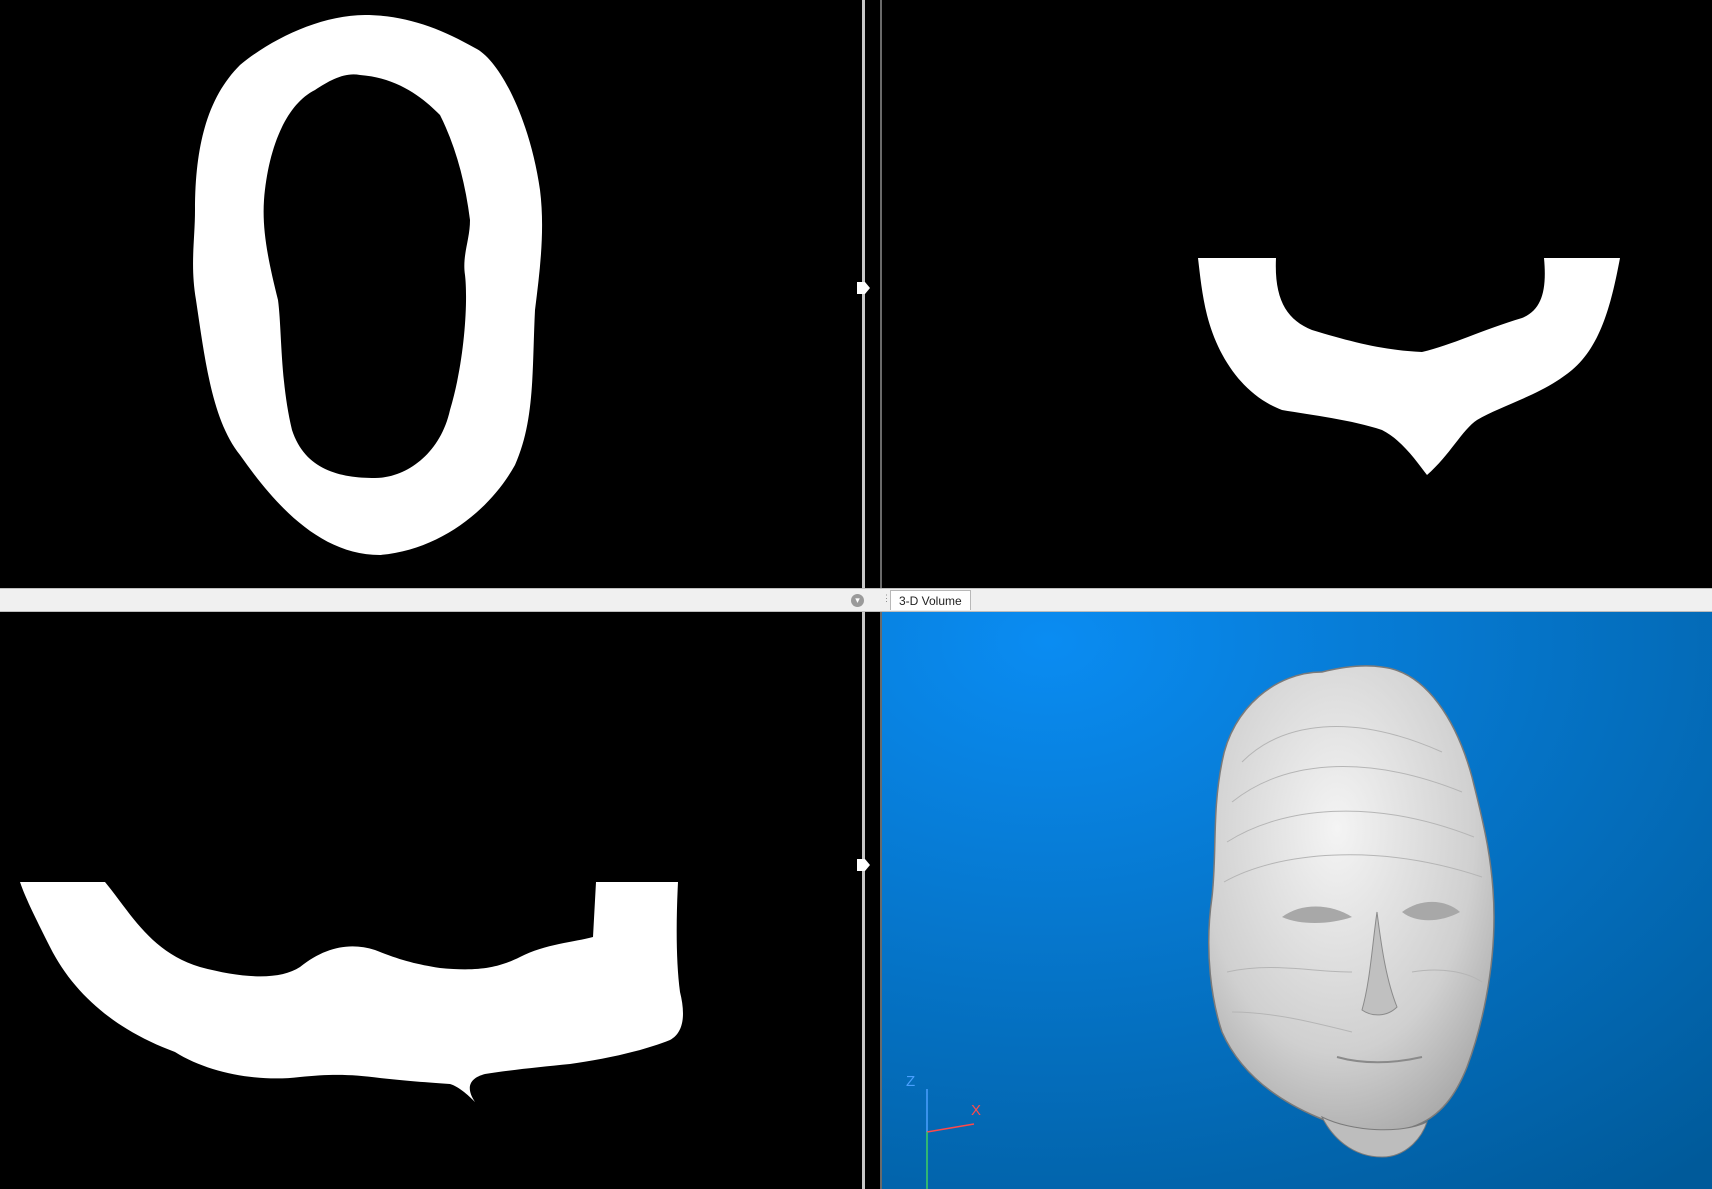 The width and height of the screenshot is (1712, 1189). I want to click on coronal-mask, so click(351, 992).